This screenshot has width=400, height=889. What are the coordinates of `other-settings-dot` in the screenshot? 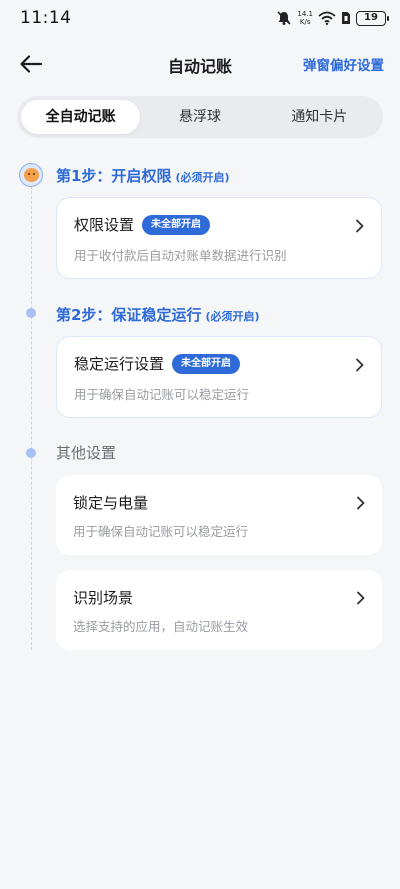 It's located at (31, 453).